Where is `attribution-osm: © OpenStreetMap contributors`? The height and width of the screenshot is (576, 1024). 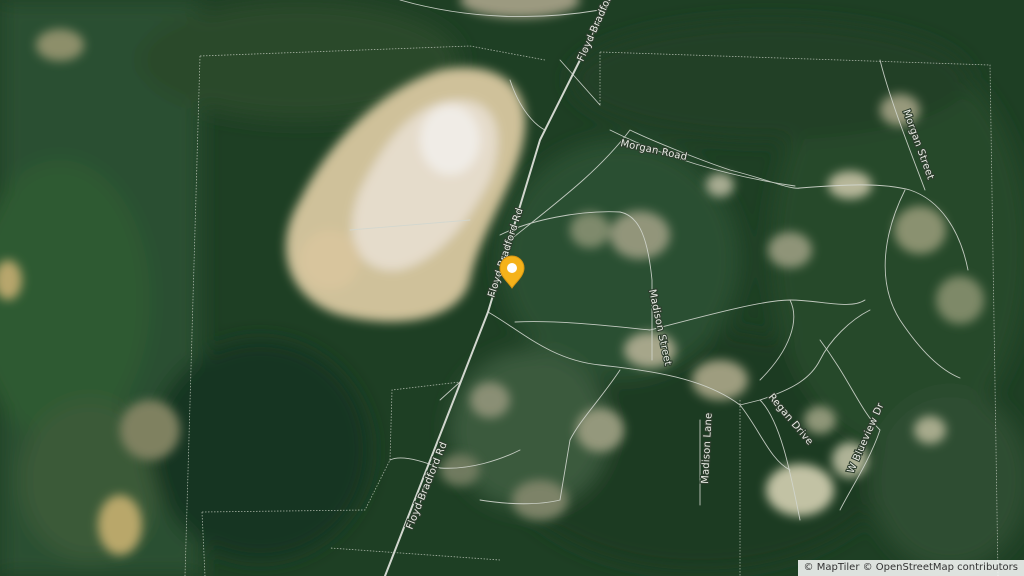 attribution-osm: © OpenStreetMap contributors is located at coordinates (940, 567).